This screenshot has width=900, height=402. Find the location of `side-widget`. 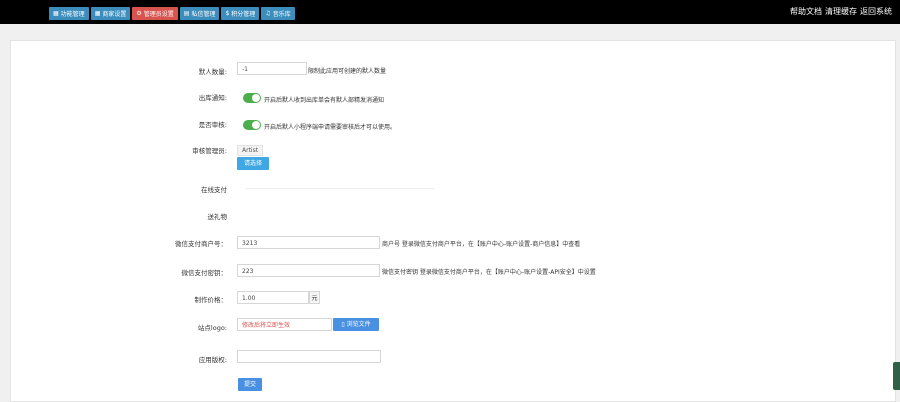

side-widget is located at coordinates (896, 376).